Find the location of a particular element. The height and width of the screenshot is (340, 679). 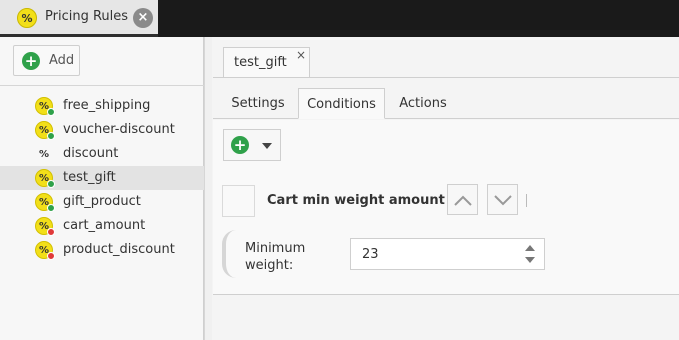

doc-tab-label: test_gift is located at coordinates (260, 62).